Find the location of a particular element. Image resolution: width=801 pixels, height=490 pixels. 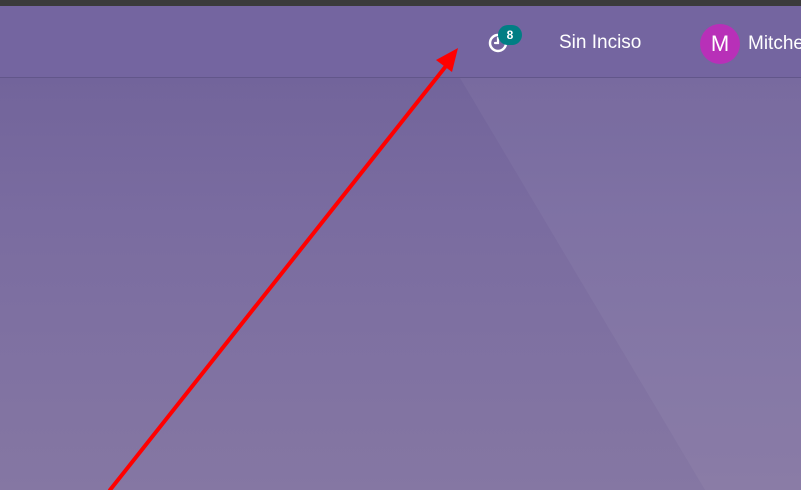

activity-count-badge: 8 is located at coordinates (510, 35).